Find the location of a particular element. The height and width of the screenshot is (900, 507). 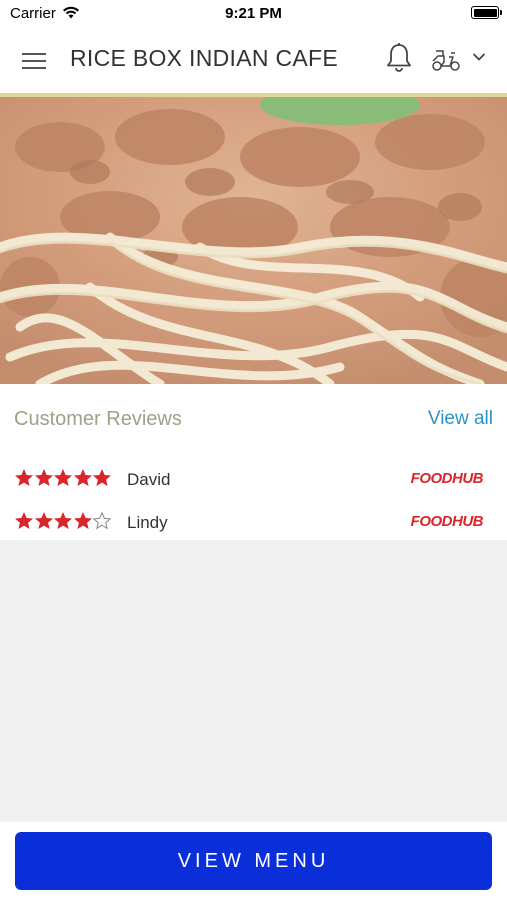

reviews-heading: Customer Reviews is located at coordinates (98, 419).